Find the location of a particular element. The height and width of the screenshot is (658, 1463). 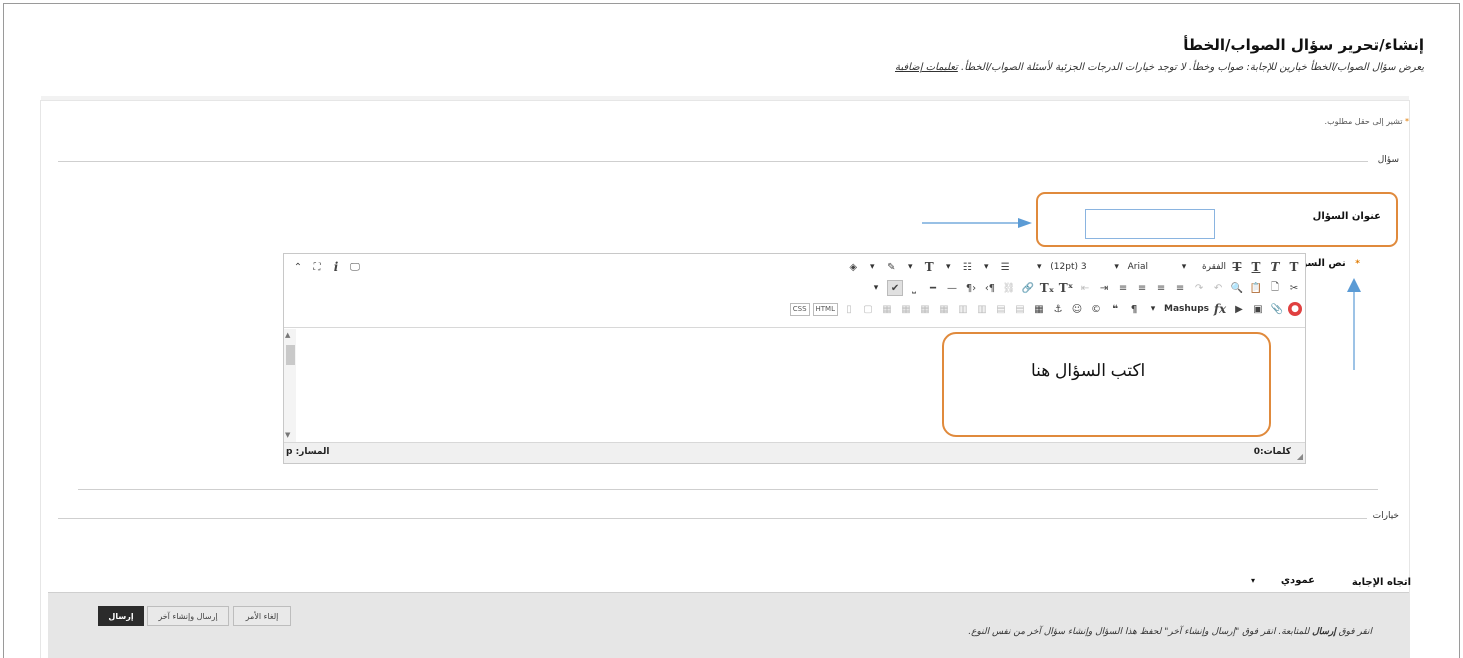

footer-note-submit: إرسال is located at coordinates (1324, 632).